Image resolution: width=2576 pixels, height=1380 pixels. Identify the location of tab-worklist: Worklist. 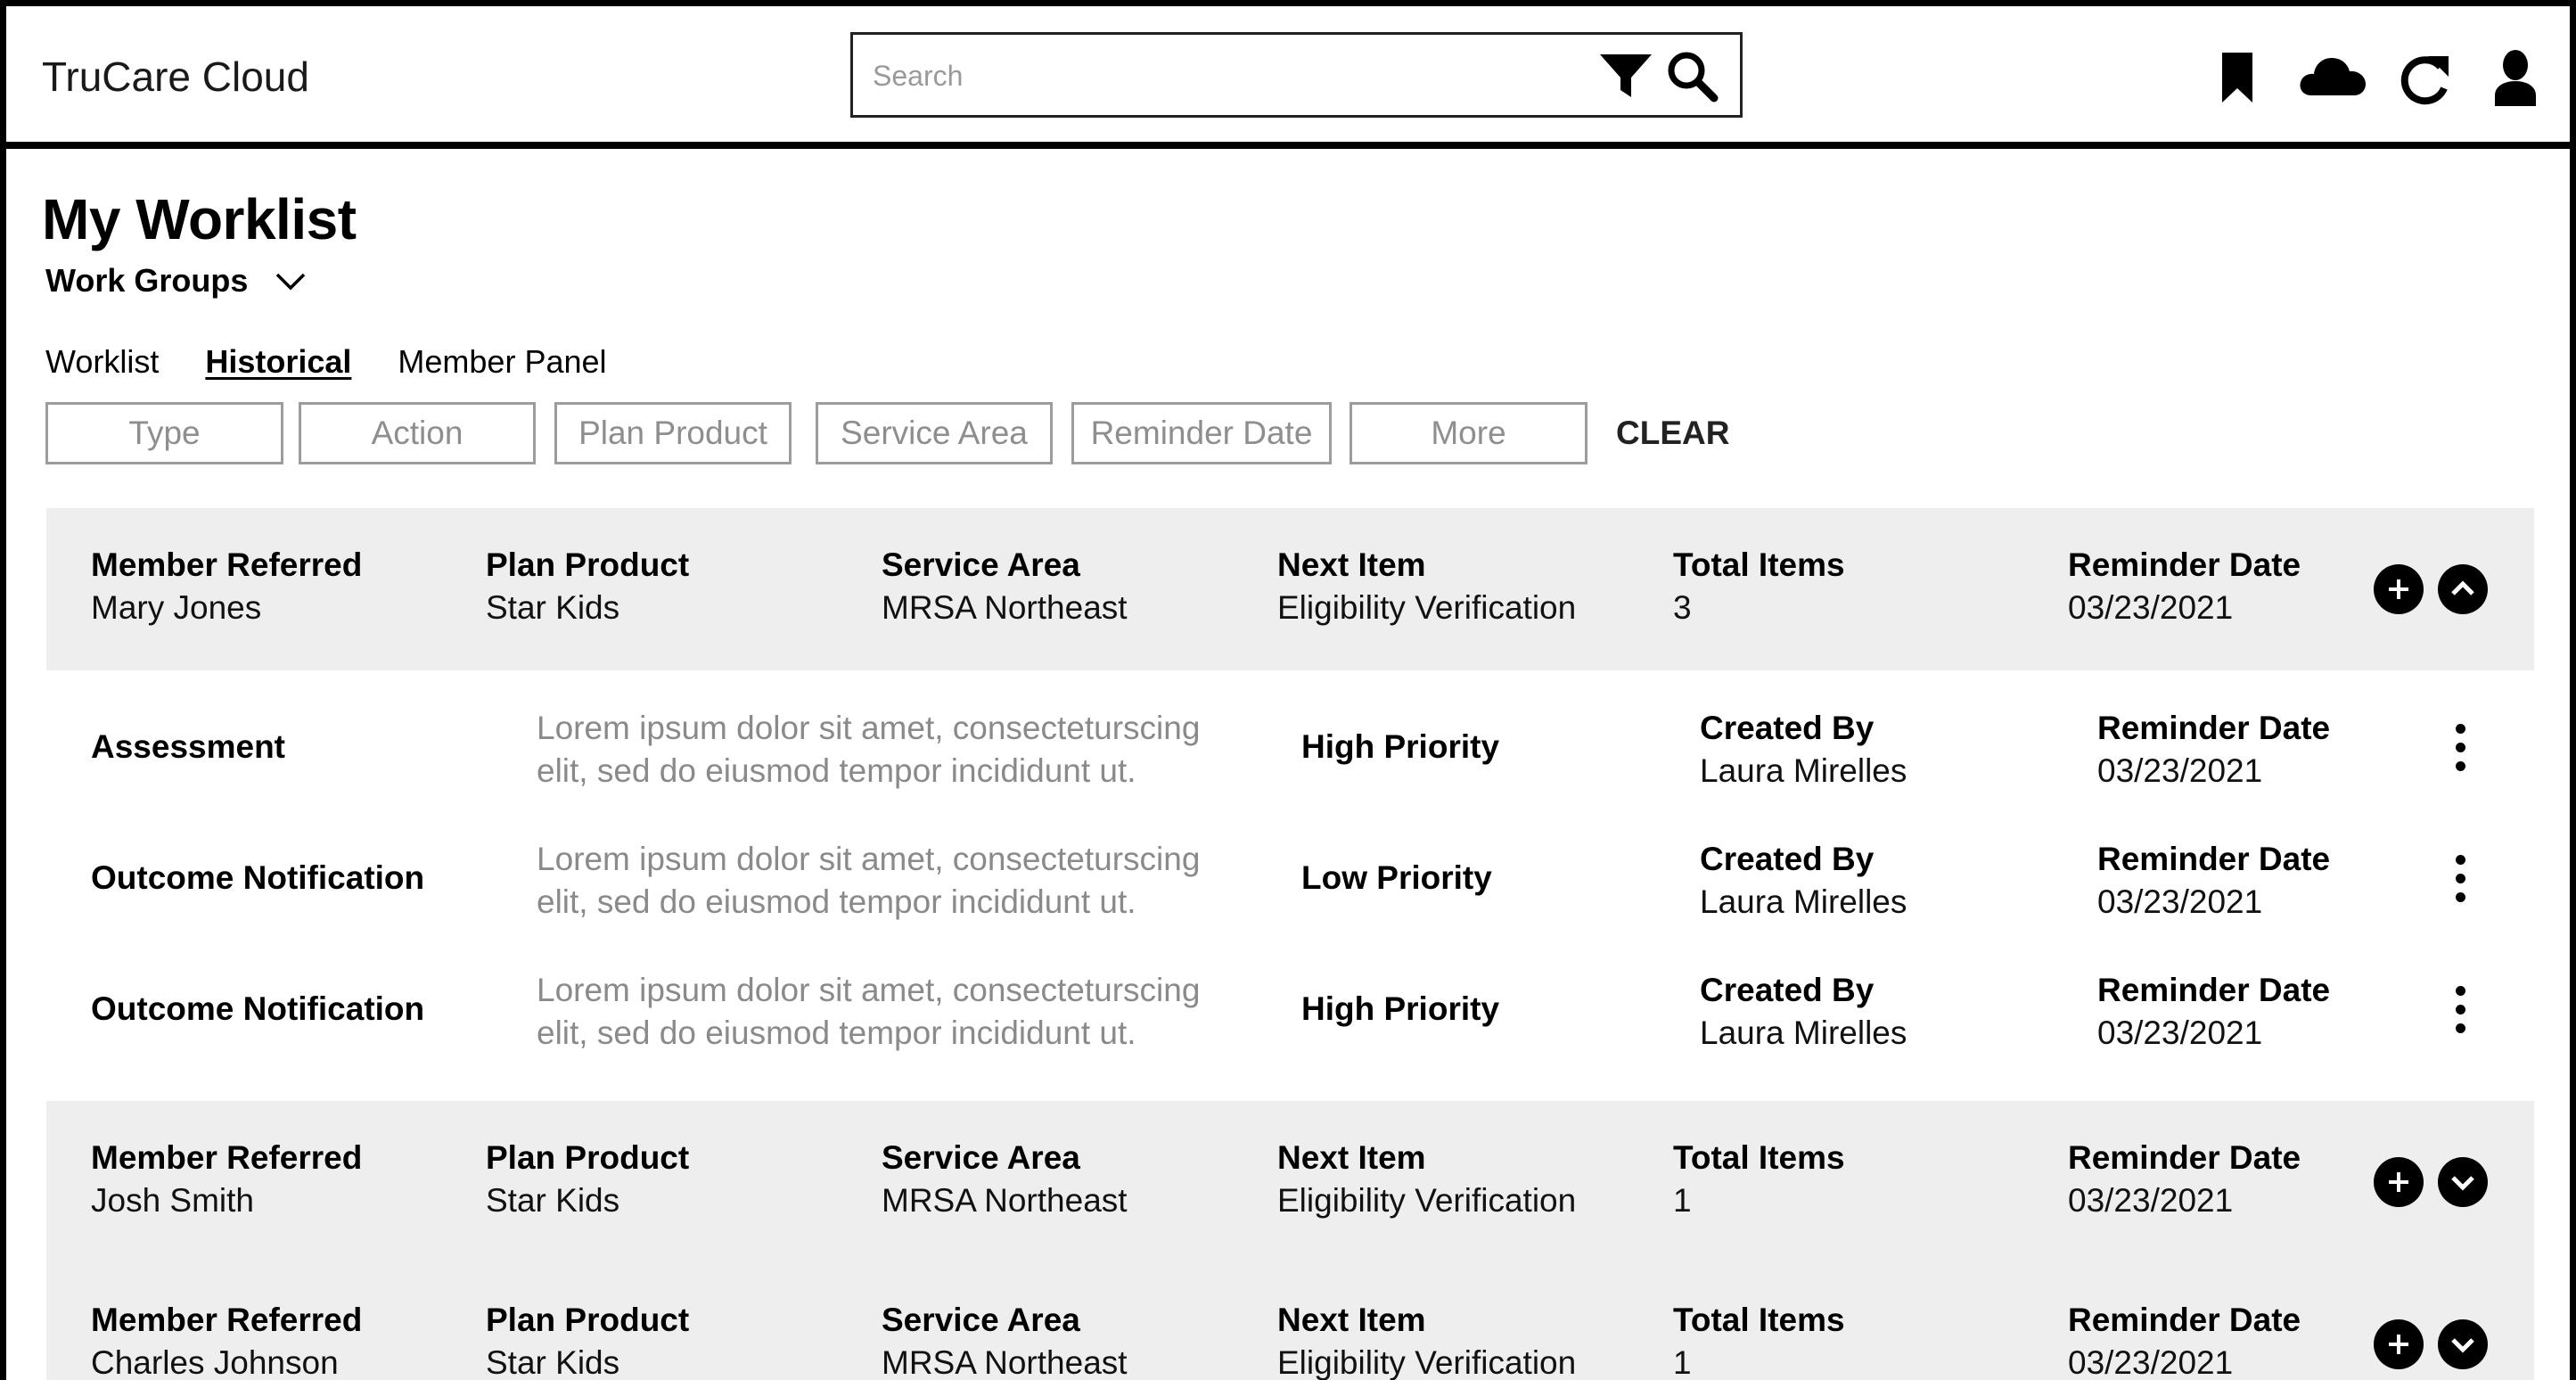
(102, 362).